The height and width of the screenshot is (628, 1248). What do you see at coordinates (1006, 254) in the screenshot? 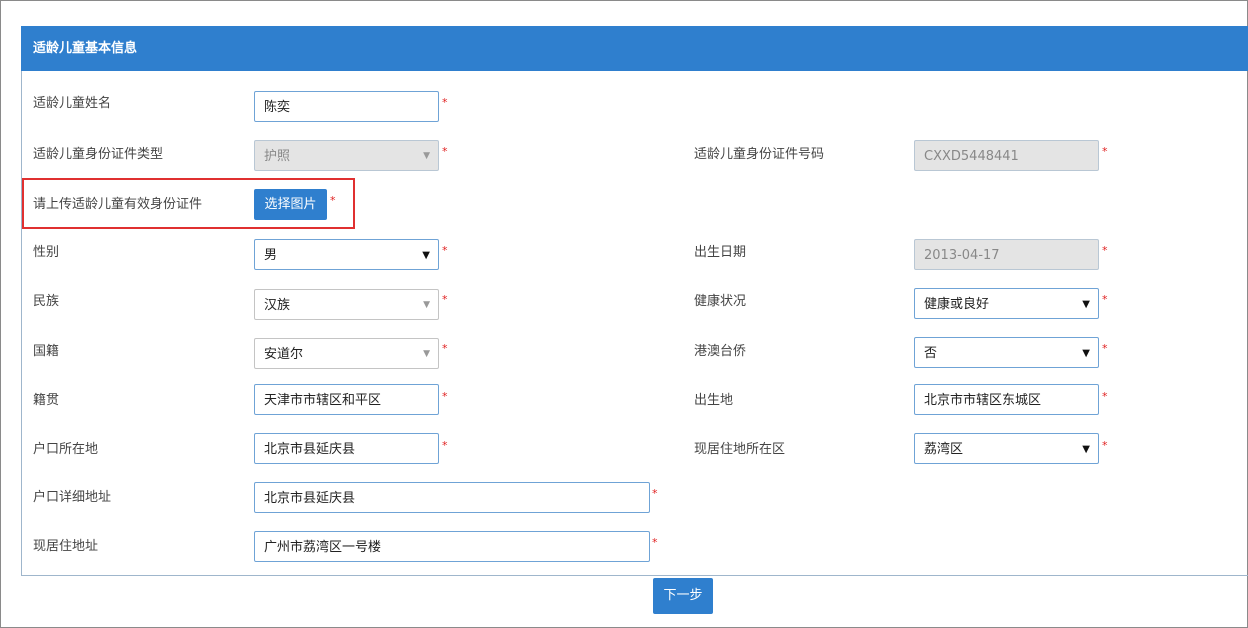
I see `birth-date-input: 2013-04-17` at bounding box center [1006, 254].